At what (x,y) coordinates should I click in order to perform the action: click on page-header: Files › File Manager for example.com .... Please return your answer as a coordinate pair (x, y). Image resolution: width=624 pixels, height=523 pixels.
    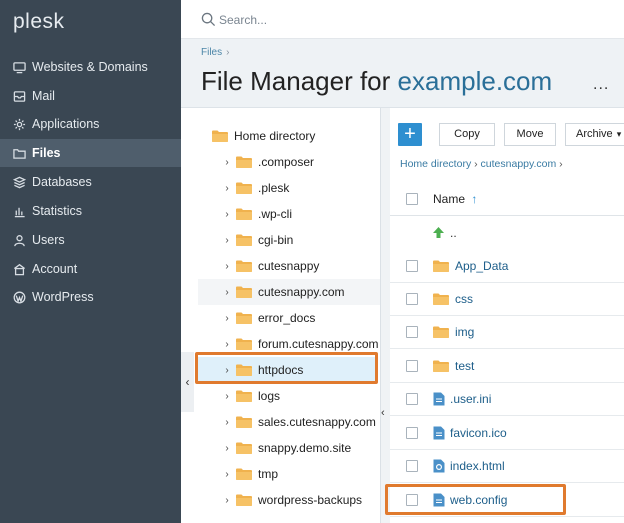
    Looking at the image, I should click on (402, 73).